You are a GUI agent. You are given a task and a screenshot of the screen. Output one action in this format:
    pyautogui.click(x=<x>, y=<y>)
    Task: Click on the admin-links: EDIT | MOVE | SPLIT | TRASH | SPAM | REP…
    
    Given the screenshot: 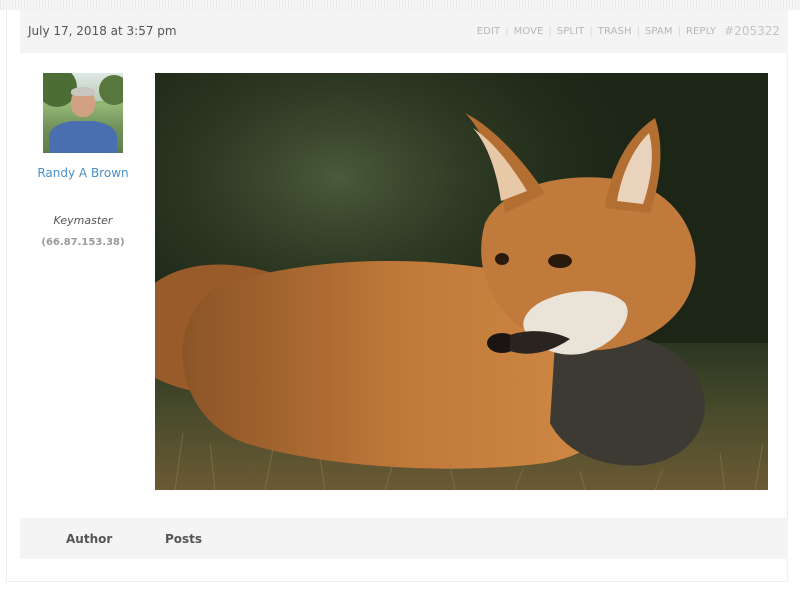 What is the action you would take?
    pyautogui.click(x=628, y=31)
    